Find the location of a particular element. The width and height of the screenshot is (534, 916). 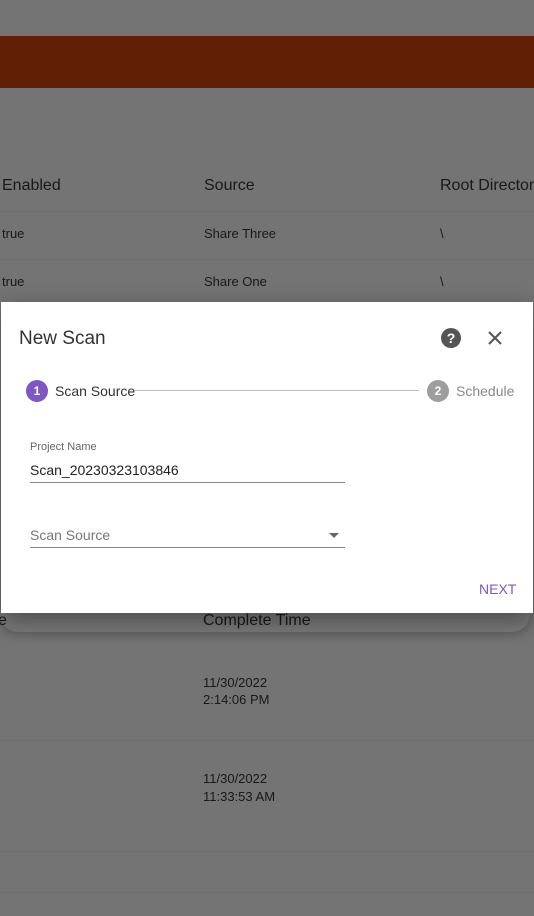

dialog-title: New Scan is located at coordinates (62, 338).